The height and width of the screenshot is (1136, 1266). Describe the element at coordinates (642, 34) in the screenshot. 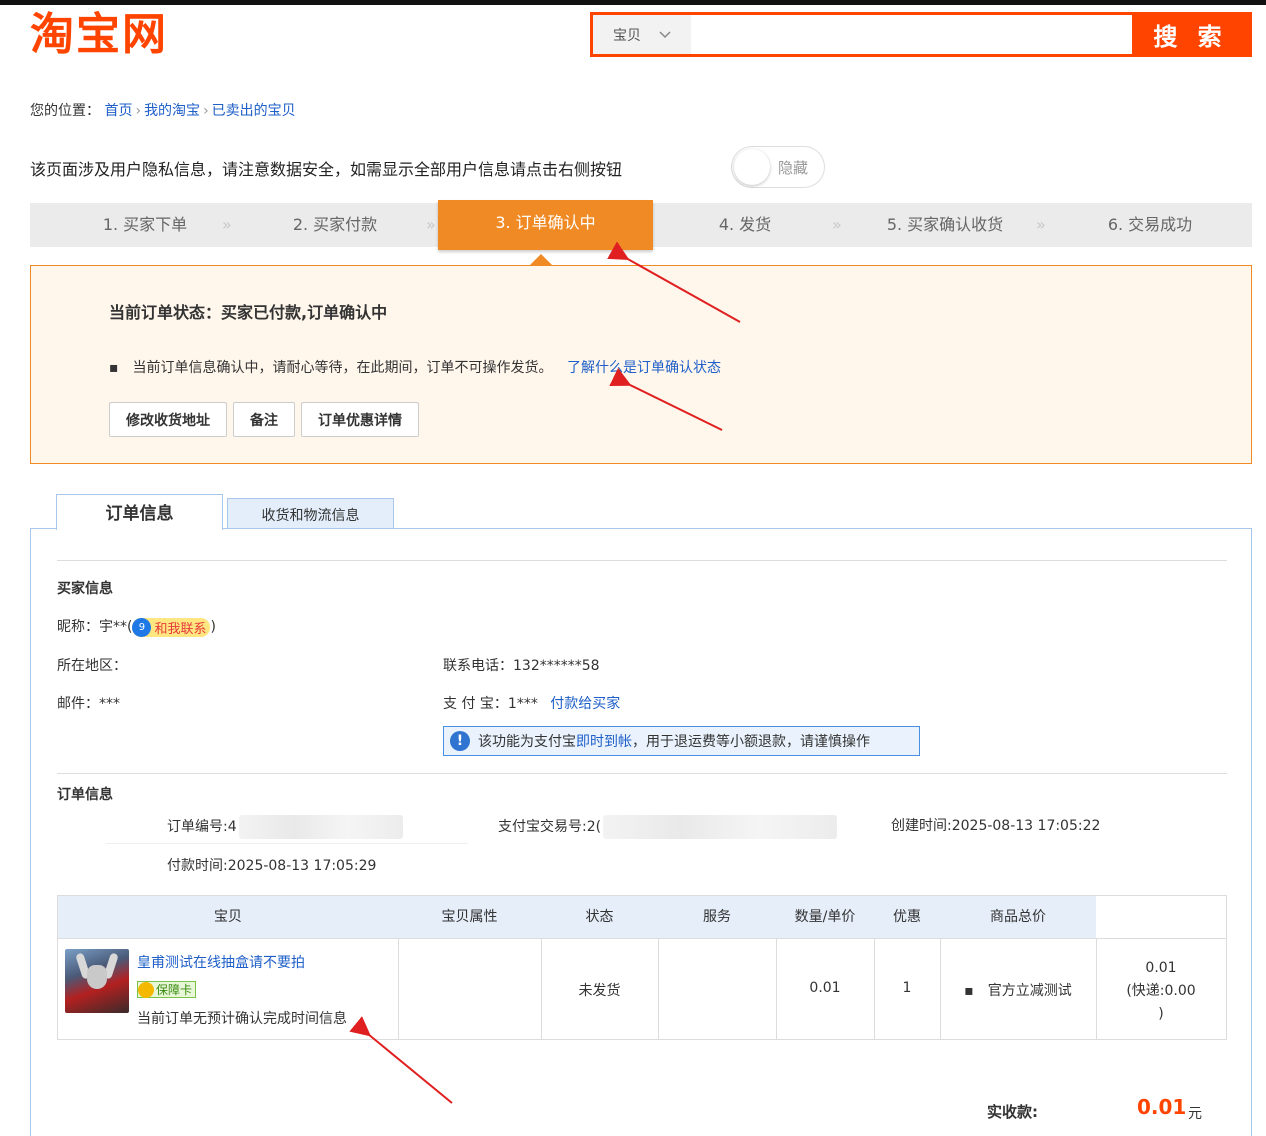

I see `search-category-select: 宝贝` at that location.